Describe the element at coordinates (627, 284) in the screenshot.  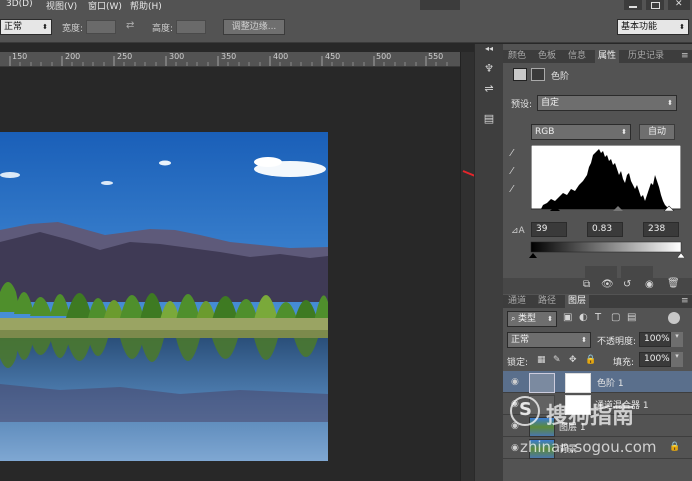
I see `reset-icon: ↺` at that location.